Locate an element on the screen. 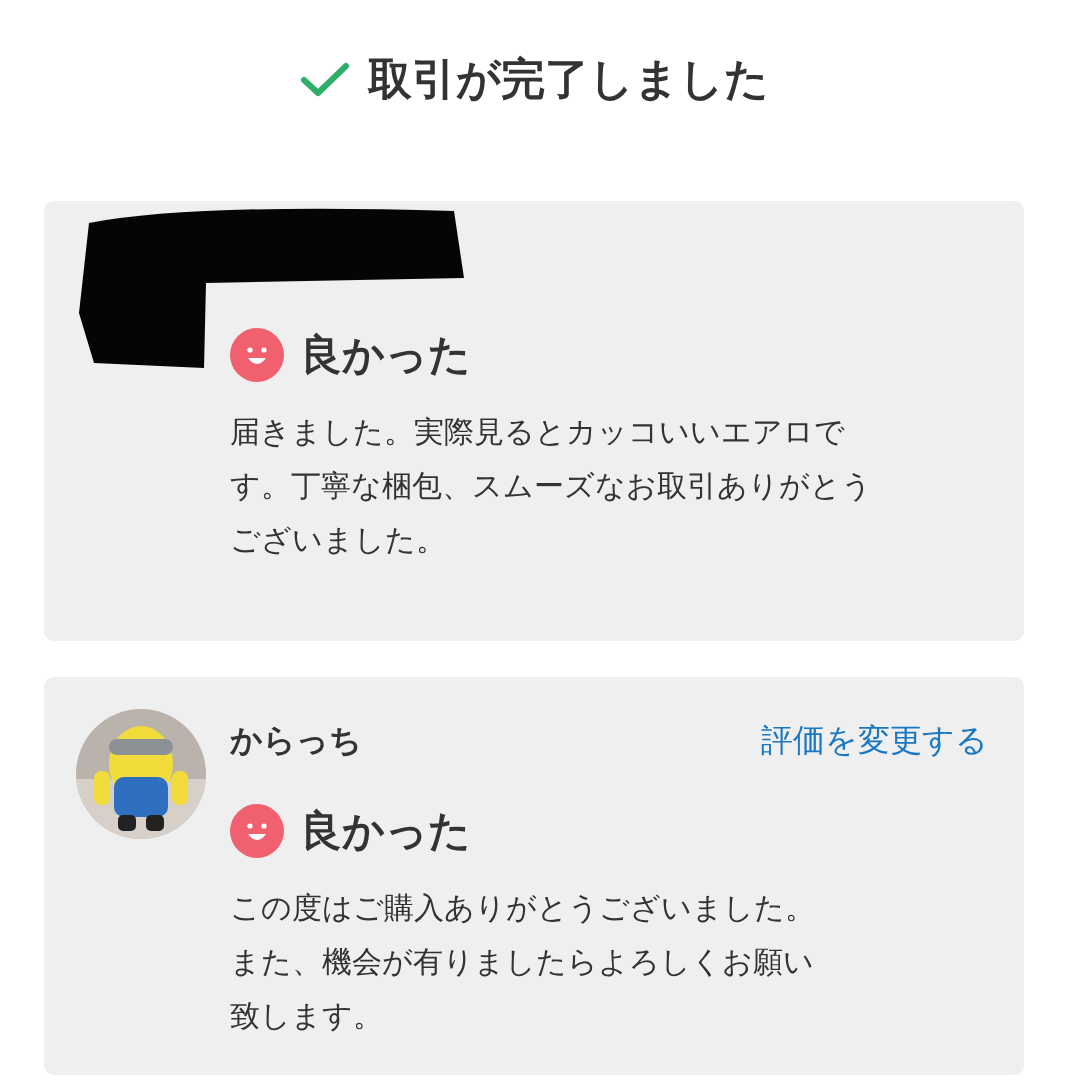 Image resolution: width=1068 pixels, height=1080 pixels. change-rating-link: 評価を変更する is located at coordinates (874, 741).